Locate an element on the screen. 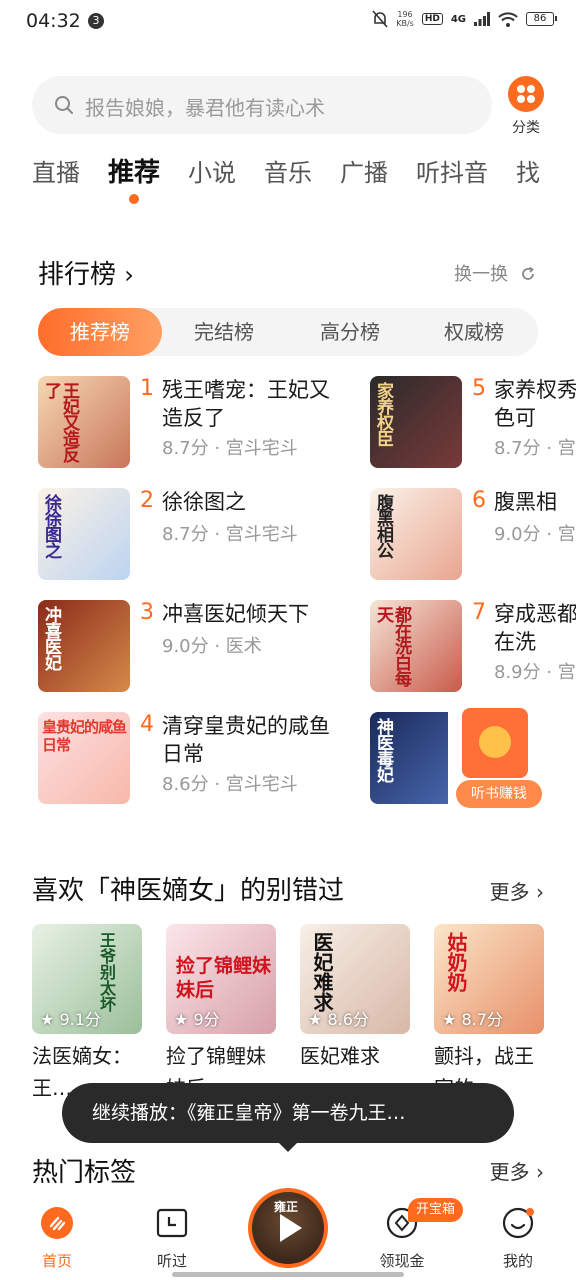 The height and width of the screenshot is (1280, 576). book-cover: 徐徐图之 is located at coordinates (84, 534).